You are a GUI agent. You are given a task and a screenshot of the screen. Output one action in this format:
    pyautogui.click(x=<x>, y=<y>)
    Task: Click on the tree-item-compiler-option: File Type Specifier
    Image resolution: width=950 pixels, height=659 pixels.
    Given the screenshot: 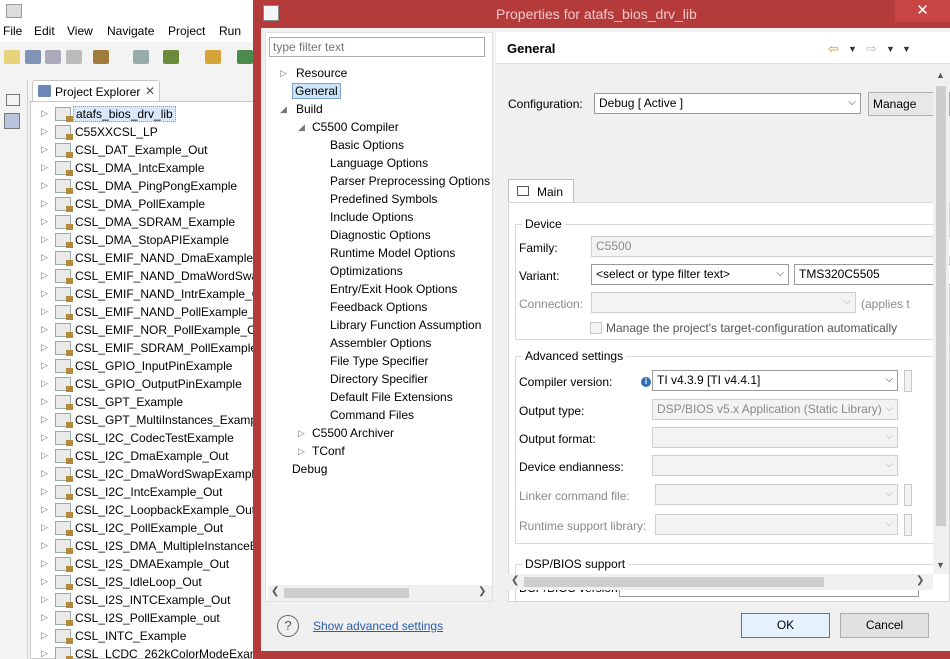 What is the action you would take?
    pyautogui.click(x=379, y=361)
    